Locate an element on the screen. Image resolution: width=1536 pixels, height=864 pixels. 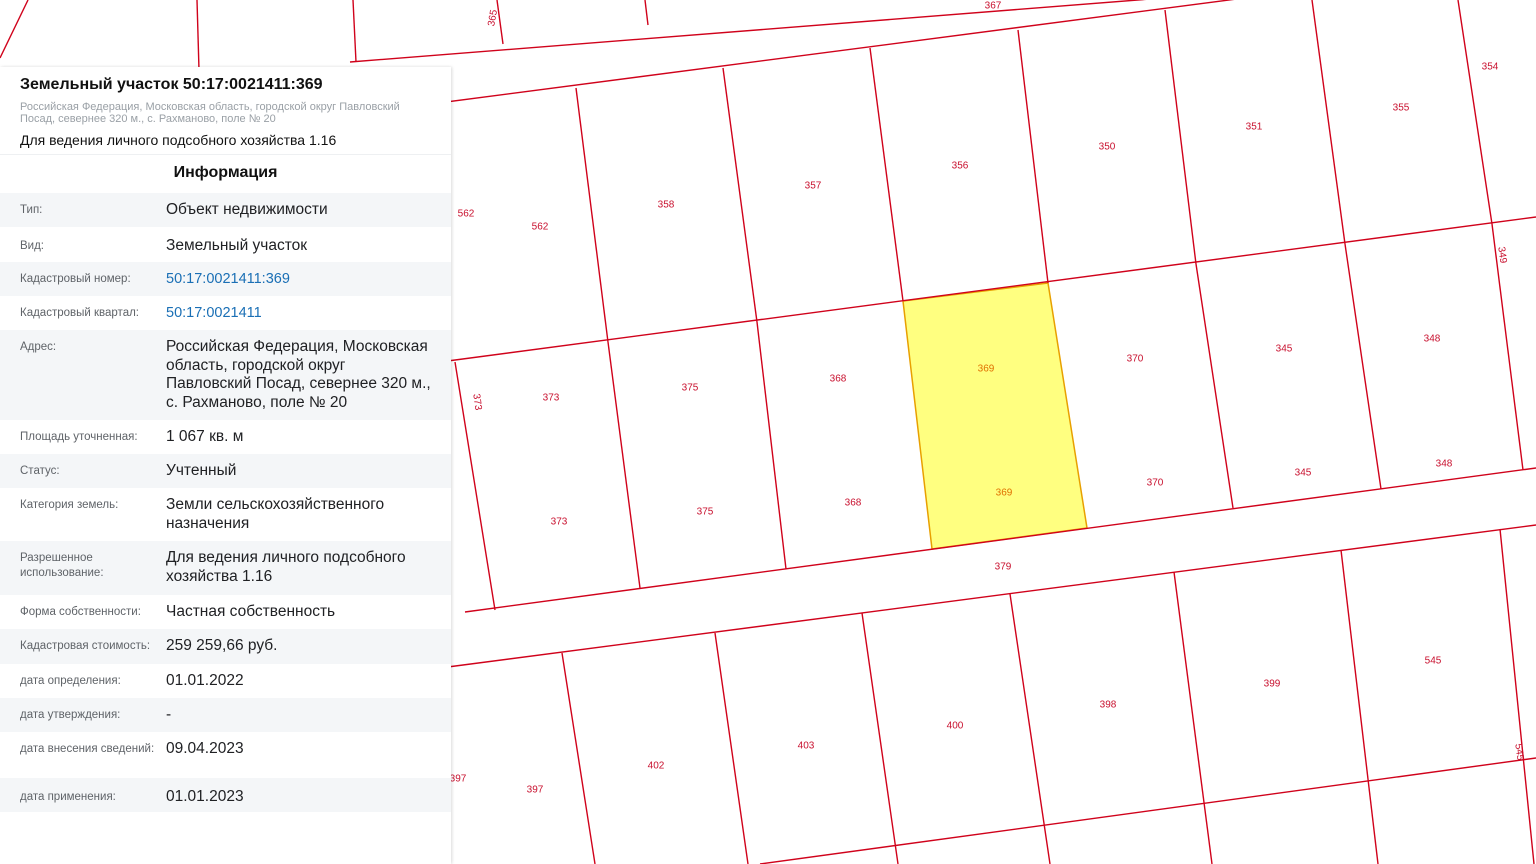
info-value: 1 067 кв. м is located at coordinates (205, 436).